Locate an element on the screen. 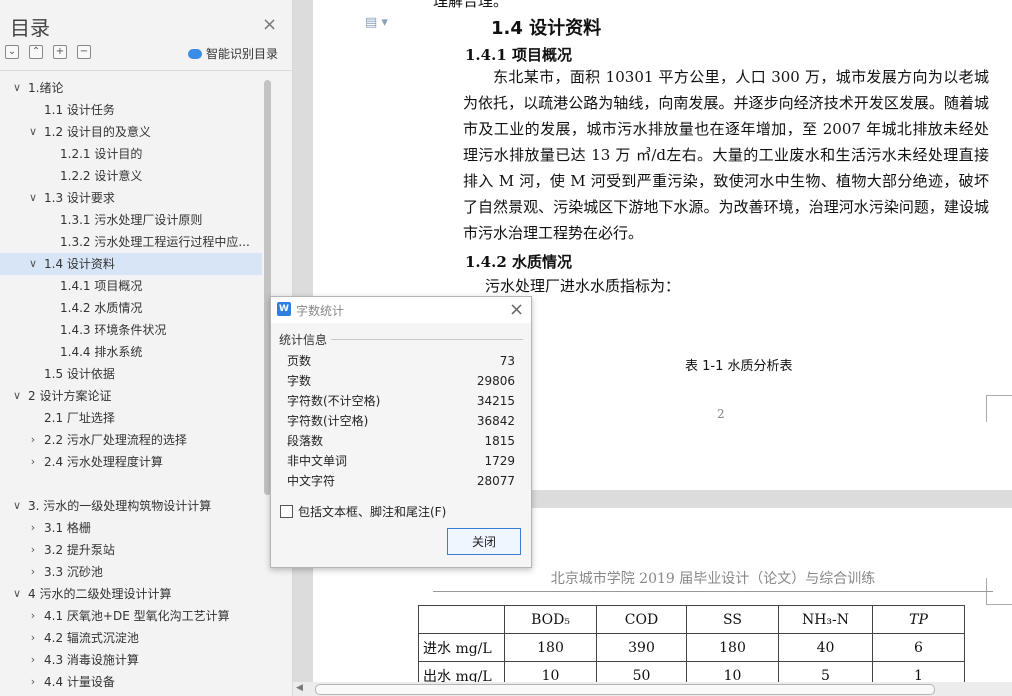 The image size is (1012, 696). heading-1-4: 1.4 设计资料 is located at coordinates (546, 28).